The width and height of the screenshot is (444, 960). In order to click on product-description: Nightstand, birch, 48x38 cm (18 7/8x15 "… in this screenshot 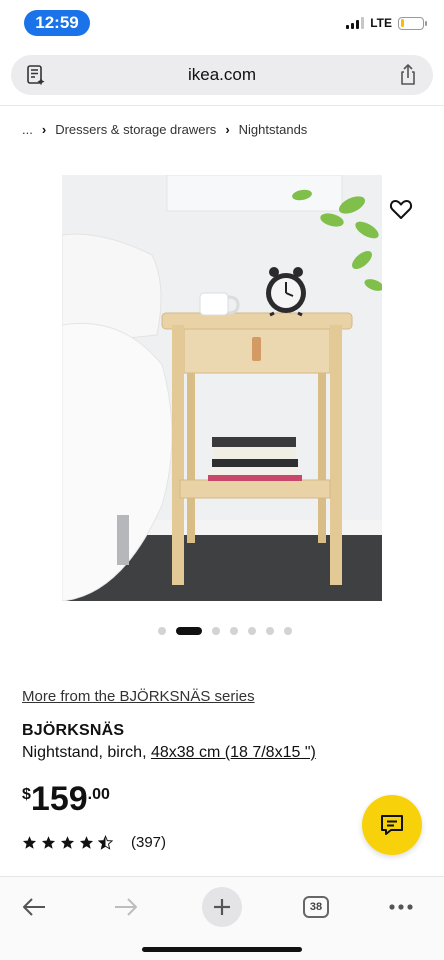, I will do `click(169, 753)`.